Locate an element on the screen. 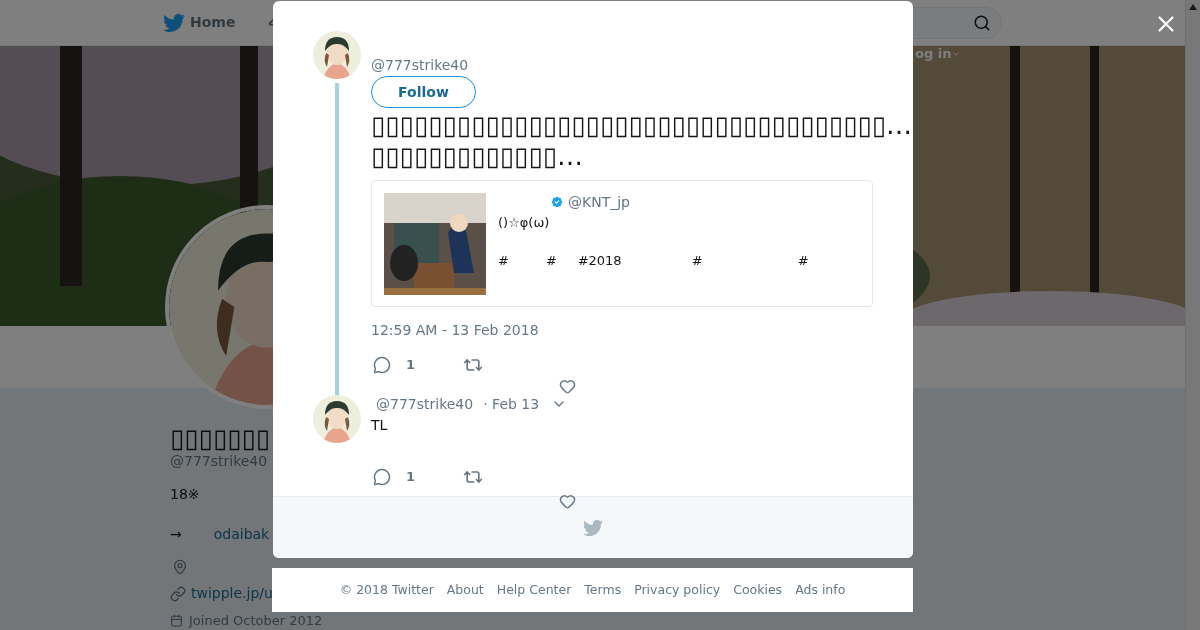  search-icon is located at coordinates (982, 22).